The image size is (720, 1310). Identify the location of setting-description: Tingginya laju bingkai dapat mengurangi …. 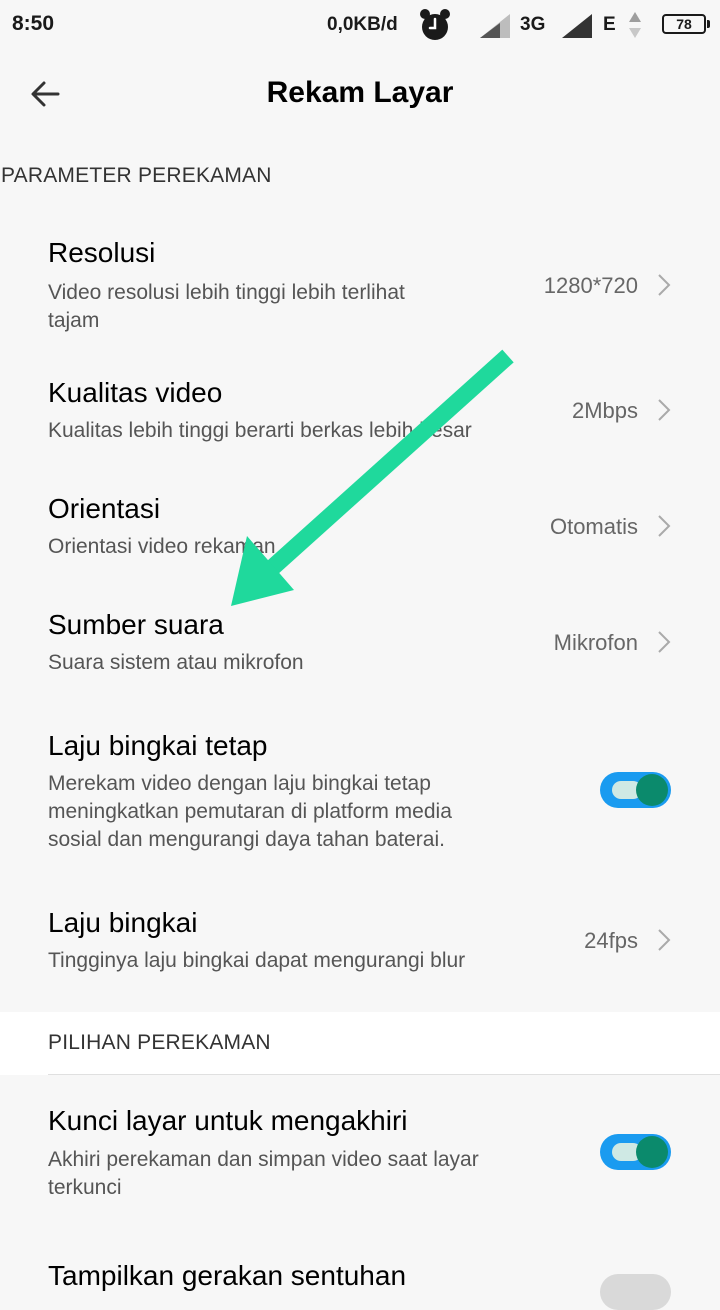
(257, 960).